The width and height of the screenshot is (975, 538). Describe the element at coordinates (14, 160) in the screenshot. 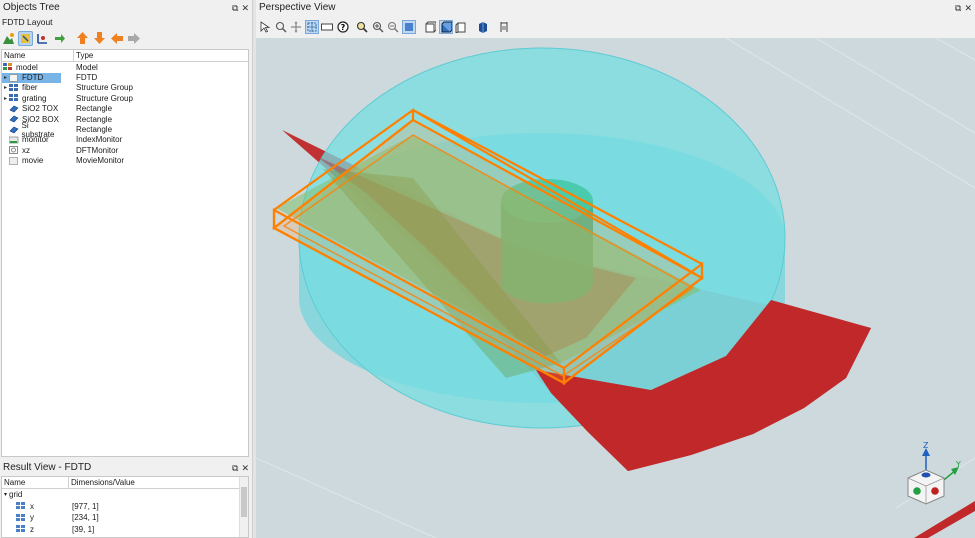

I see `movie-monitor-icon` at that location.